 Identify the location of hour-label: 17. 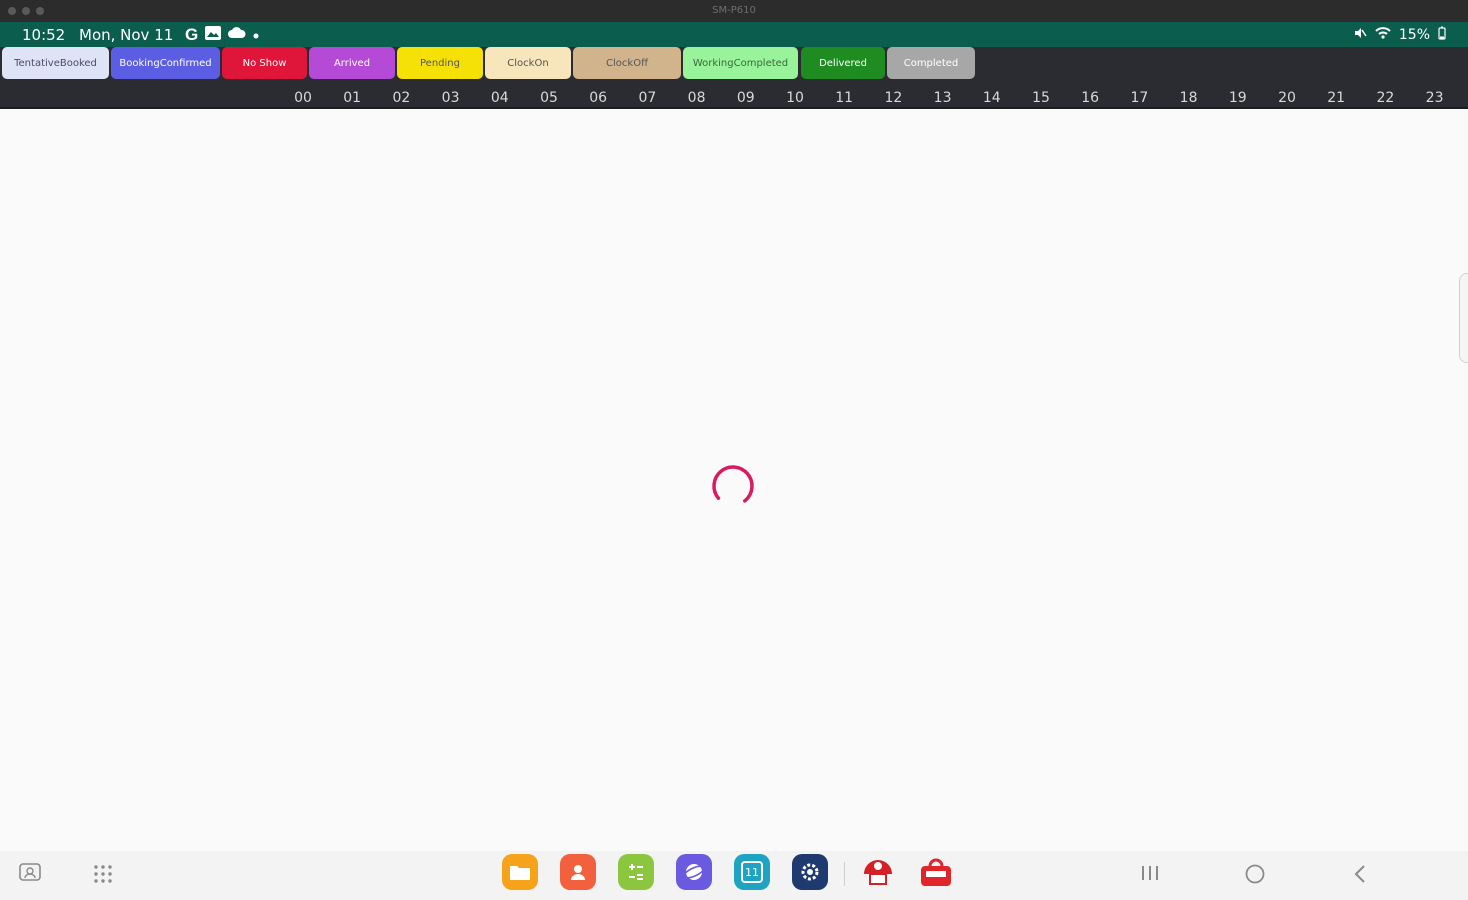
(1139, 98).